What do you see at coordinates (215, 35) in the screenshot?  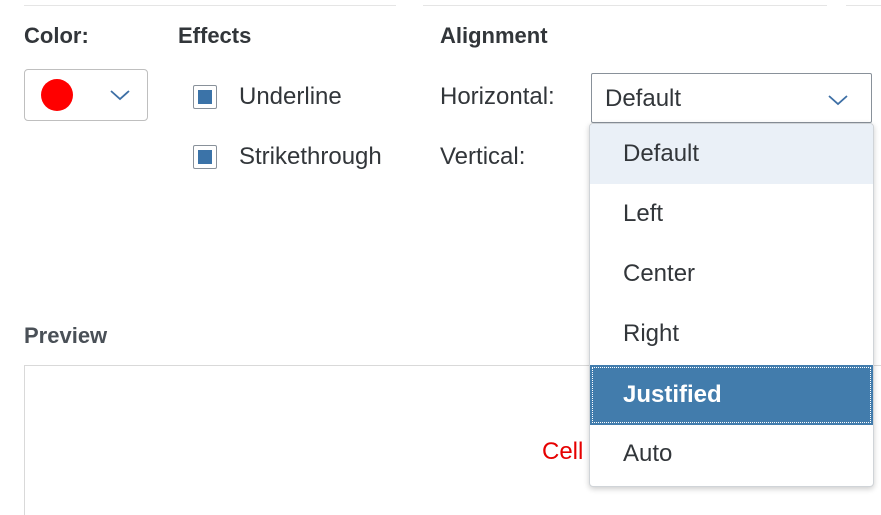 I see `effects-label: Effects` at bounding box center [215, 35].